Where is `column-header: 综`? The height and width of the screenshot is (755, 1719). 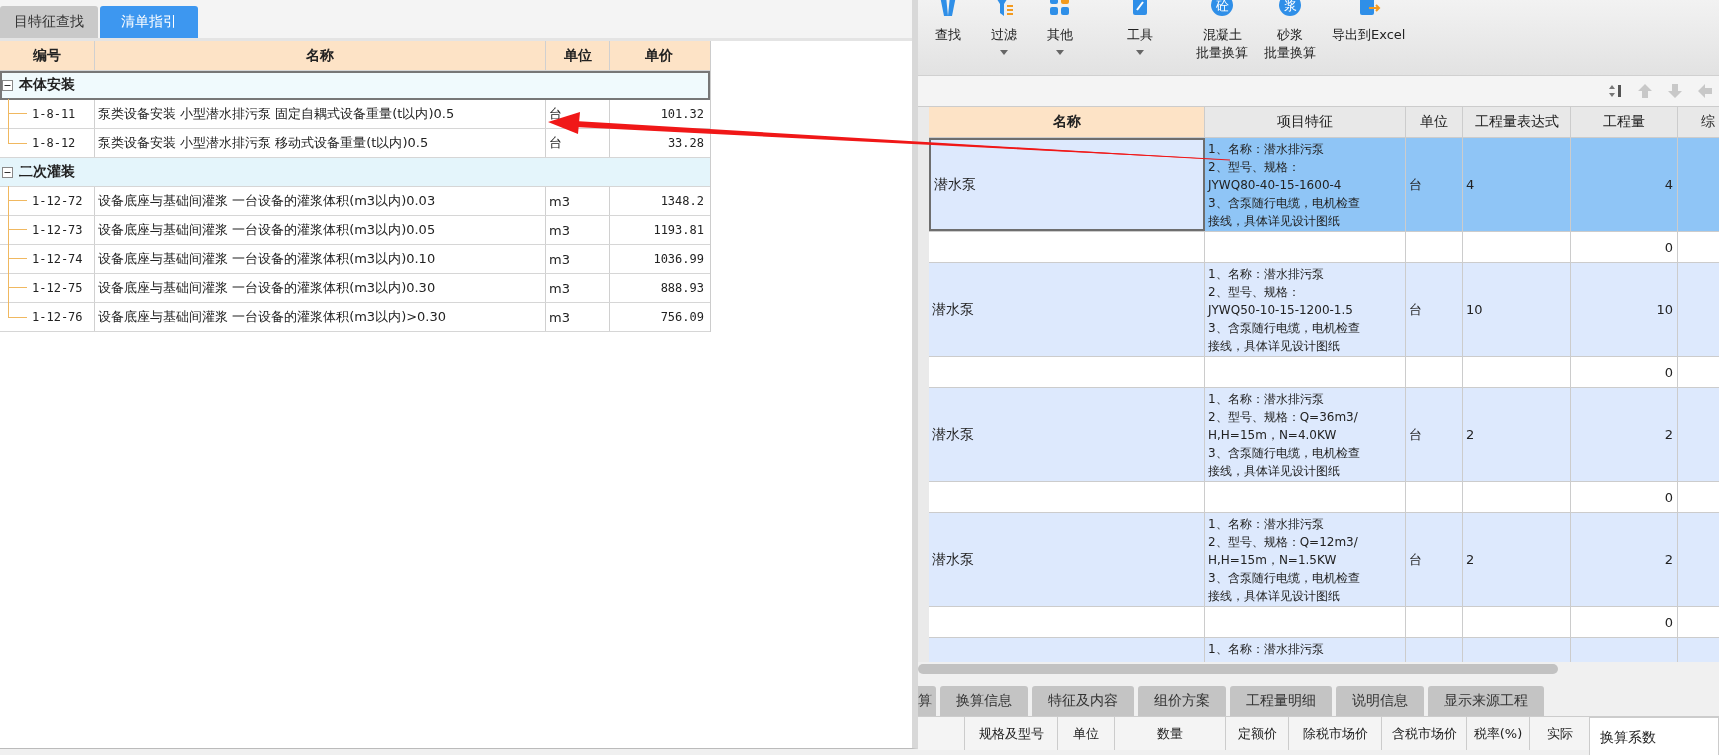
column-header: 综 is located at coordinates (1698, 122).